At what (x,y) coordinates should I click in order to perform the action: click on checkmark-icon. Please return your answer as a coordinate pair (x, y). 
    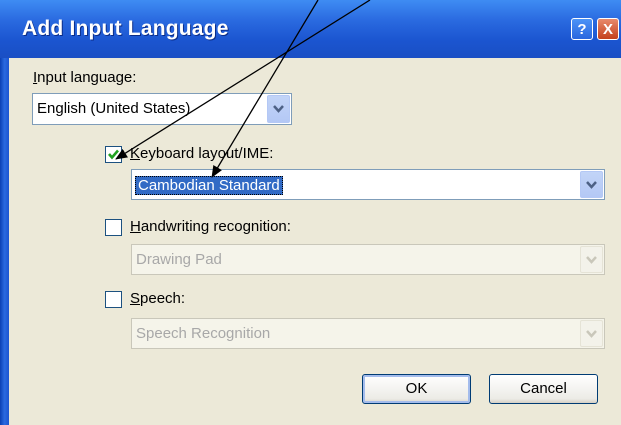
    Looking at the image, I should click on (113, 154).